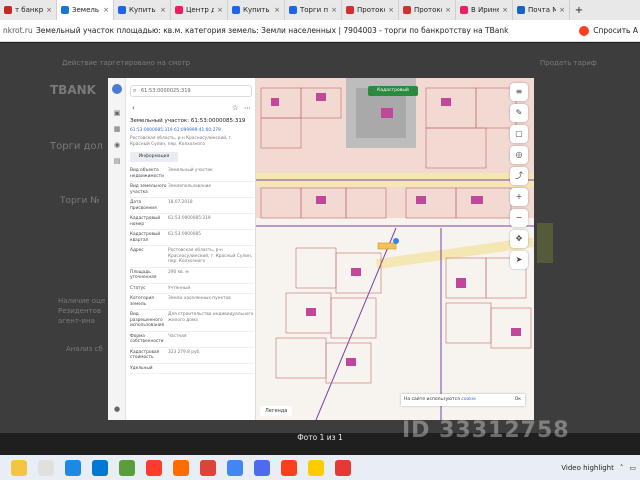 The image size is (640, 480). Describe the element at coordinates (247, 108) in the screenshot. I see `share-icon: ⋯` at that location.